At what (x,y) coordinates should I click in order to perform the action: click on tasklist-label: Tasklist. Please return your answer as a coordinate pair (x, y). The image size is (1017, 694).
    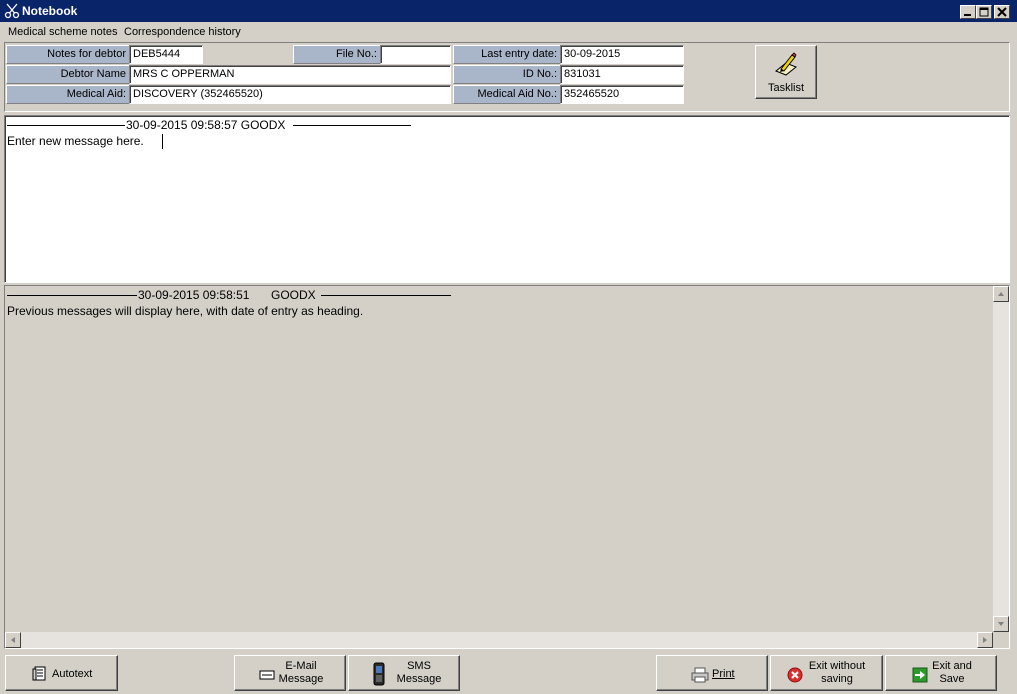
    Looking at the image, I should click on (786, 88).